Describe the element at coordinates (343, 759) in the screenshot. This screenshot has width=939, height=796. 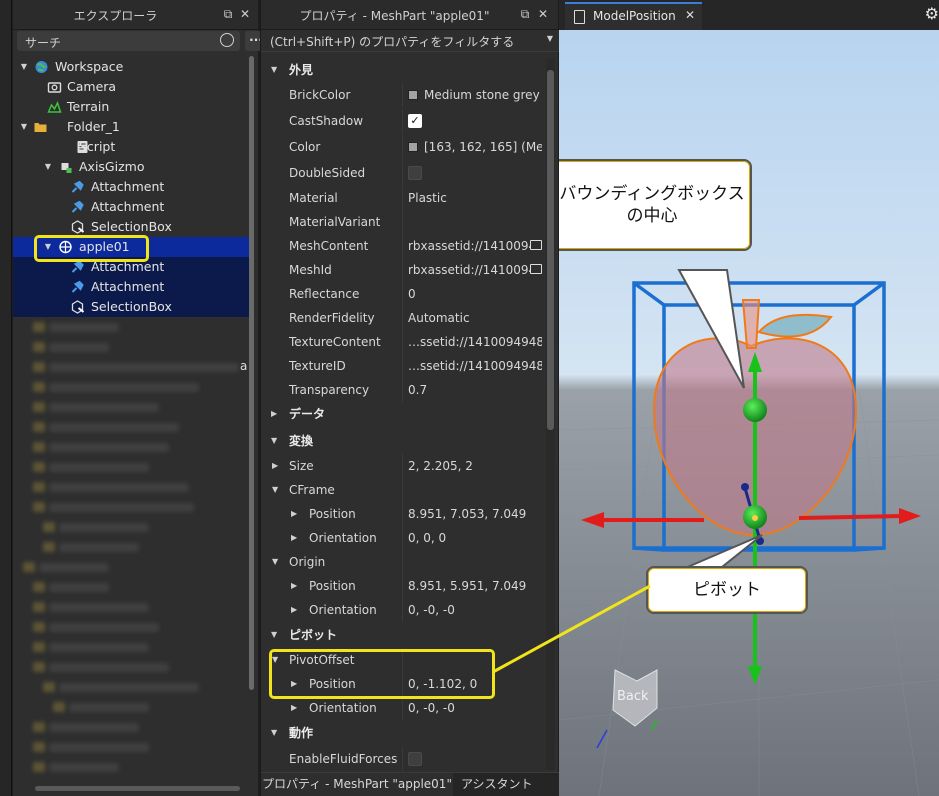
I see `prop-label: EnableFluidForces` at that location.